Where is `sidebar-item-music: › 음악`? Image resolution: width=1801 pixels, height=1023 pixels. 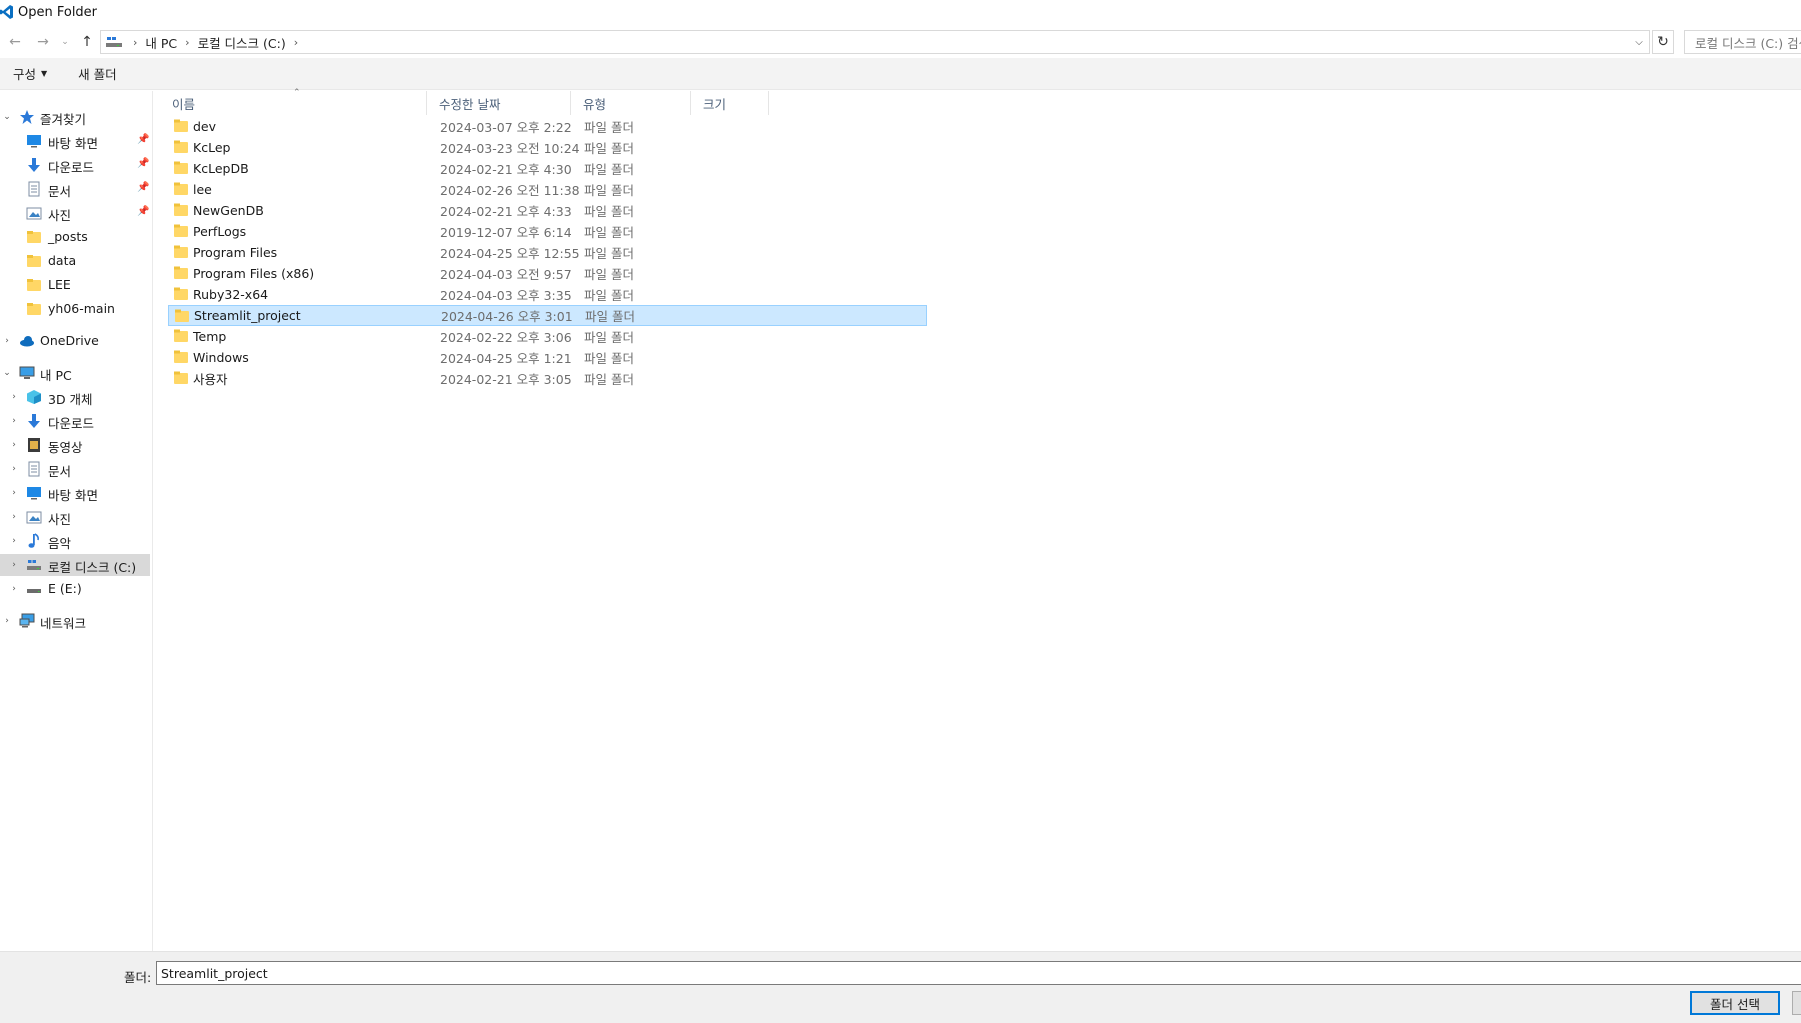 sidebar-item-music: › 음악 is located at coordinates (76, 541).